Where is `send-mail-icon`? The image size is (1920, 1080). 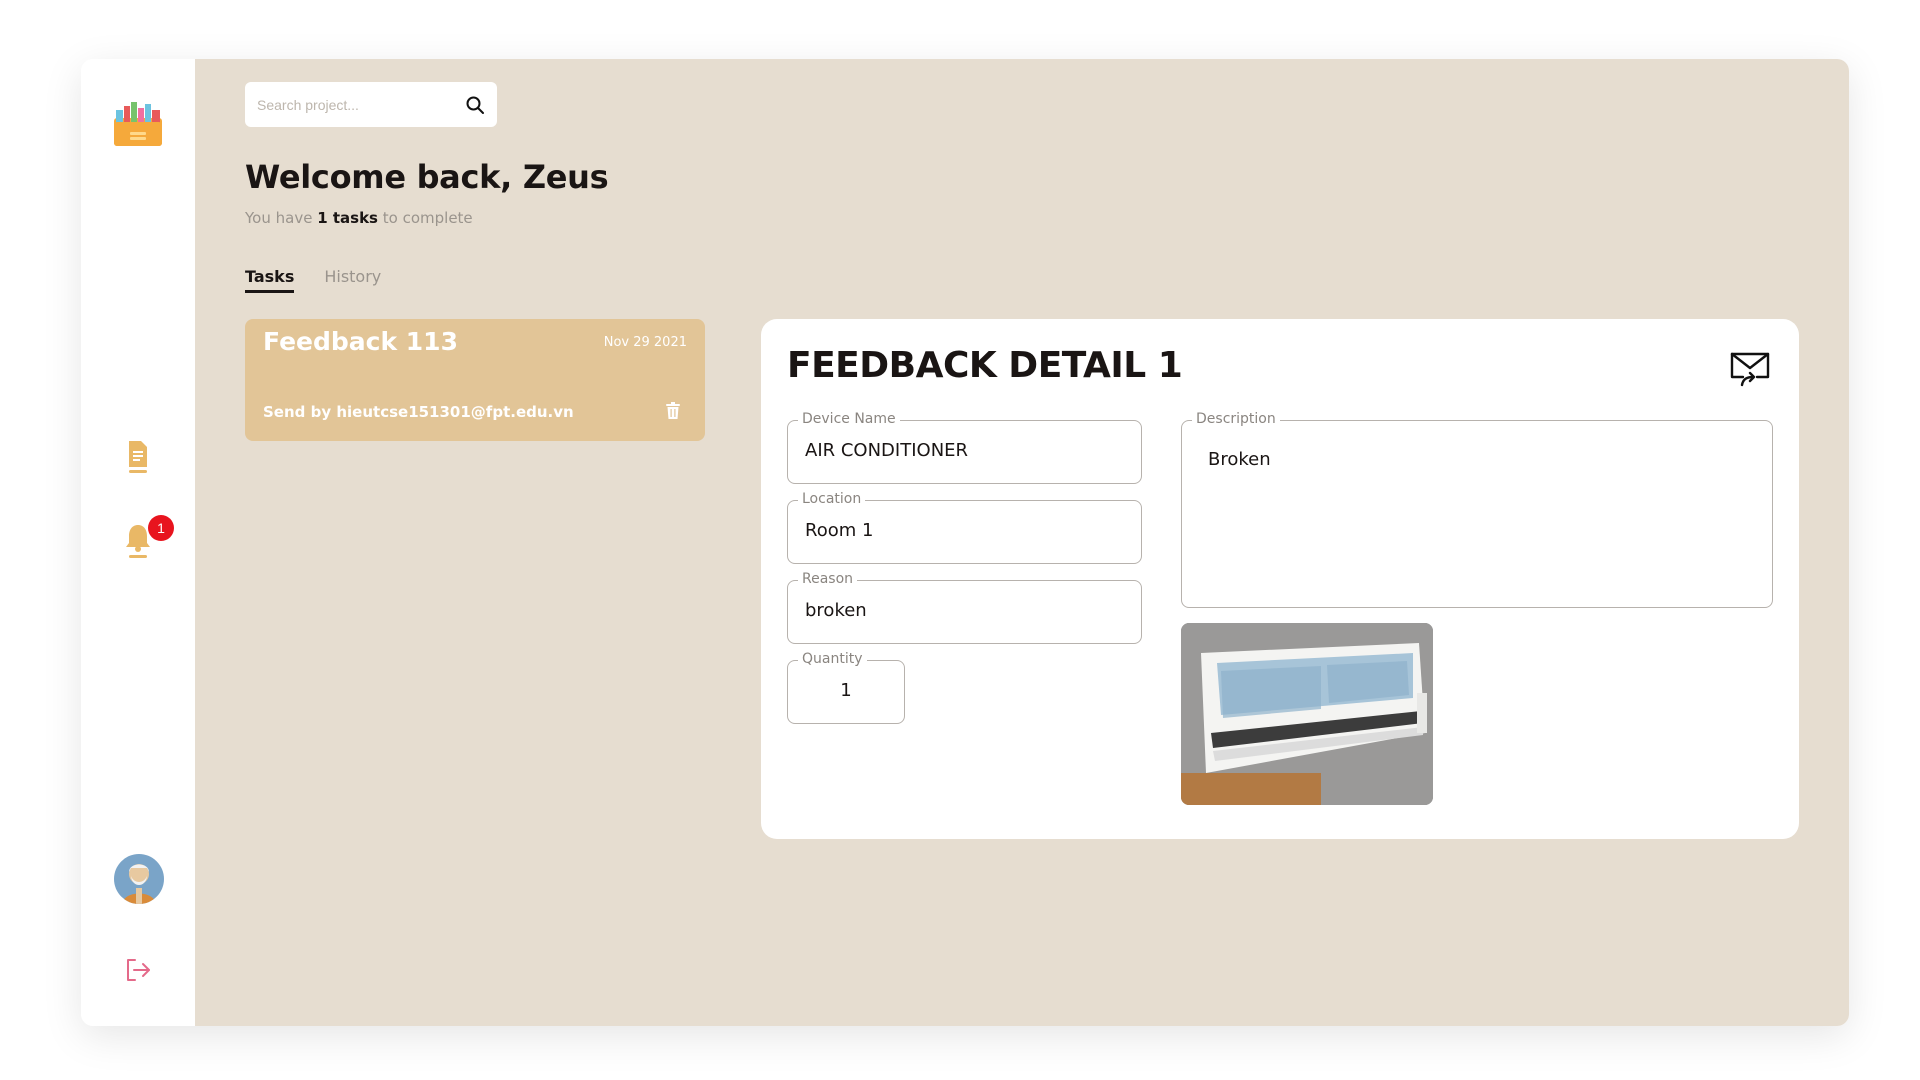 send-mail-icon is located at coordinates (1750, 368).